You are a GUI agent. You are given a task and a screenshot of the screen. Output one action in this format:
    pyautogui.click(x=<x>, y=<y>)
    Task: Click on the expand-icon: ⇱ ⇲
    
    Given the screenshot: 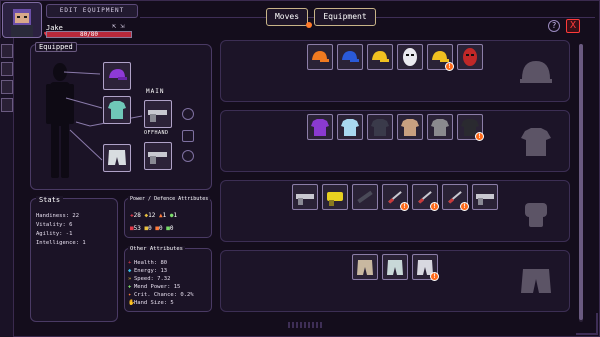 What is the action you would take?
    pyautogui.click(x=118, y=26)
    